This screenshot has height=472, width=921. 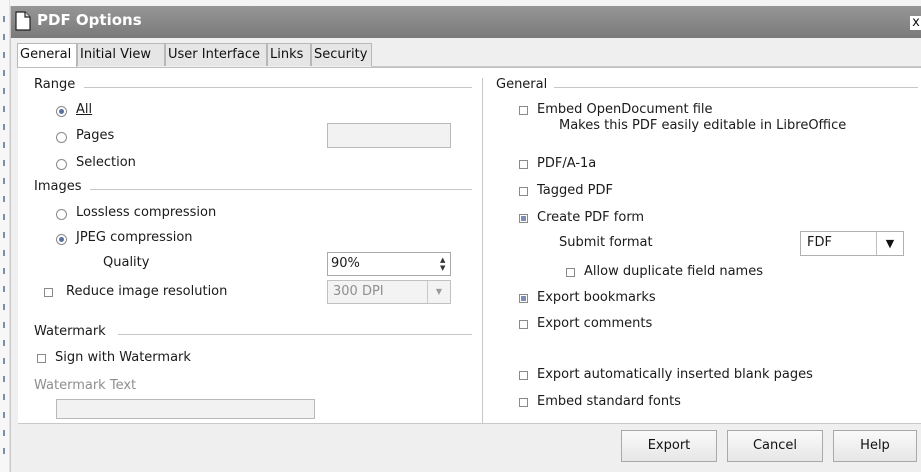 I want to click on general-heading: General, so click(x=522, y=84).